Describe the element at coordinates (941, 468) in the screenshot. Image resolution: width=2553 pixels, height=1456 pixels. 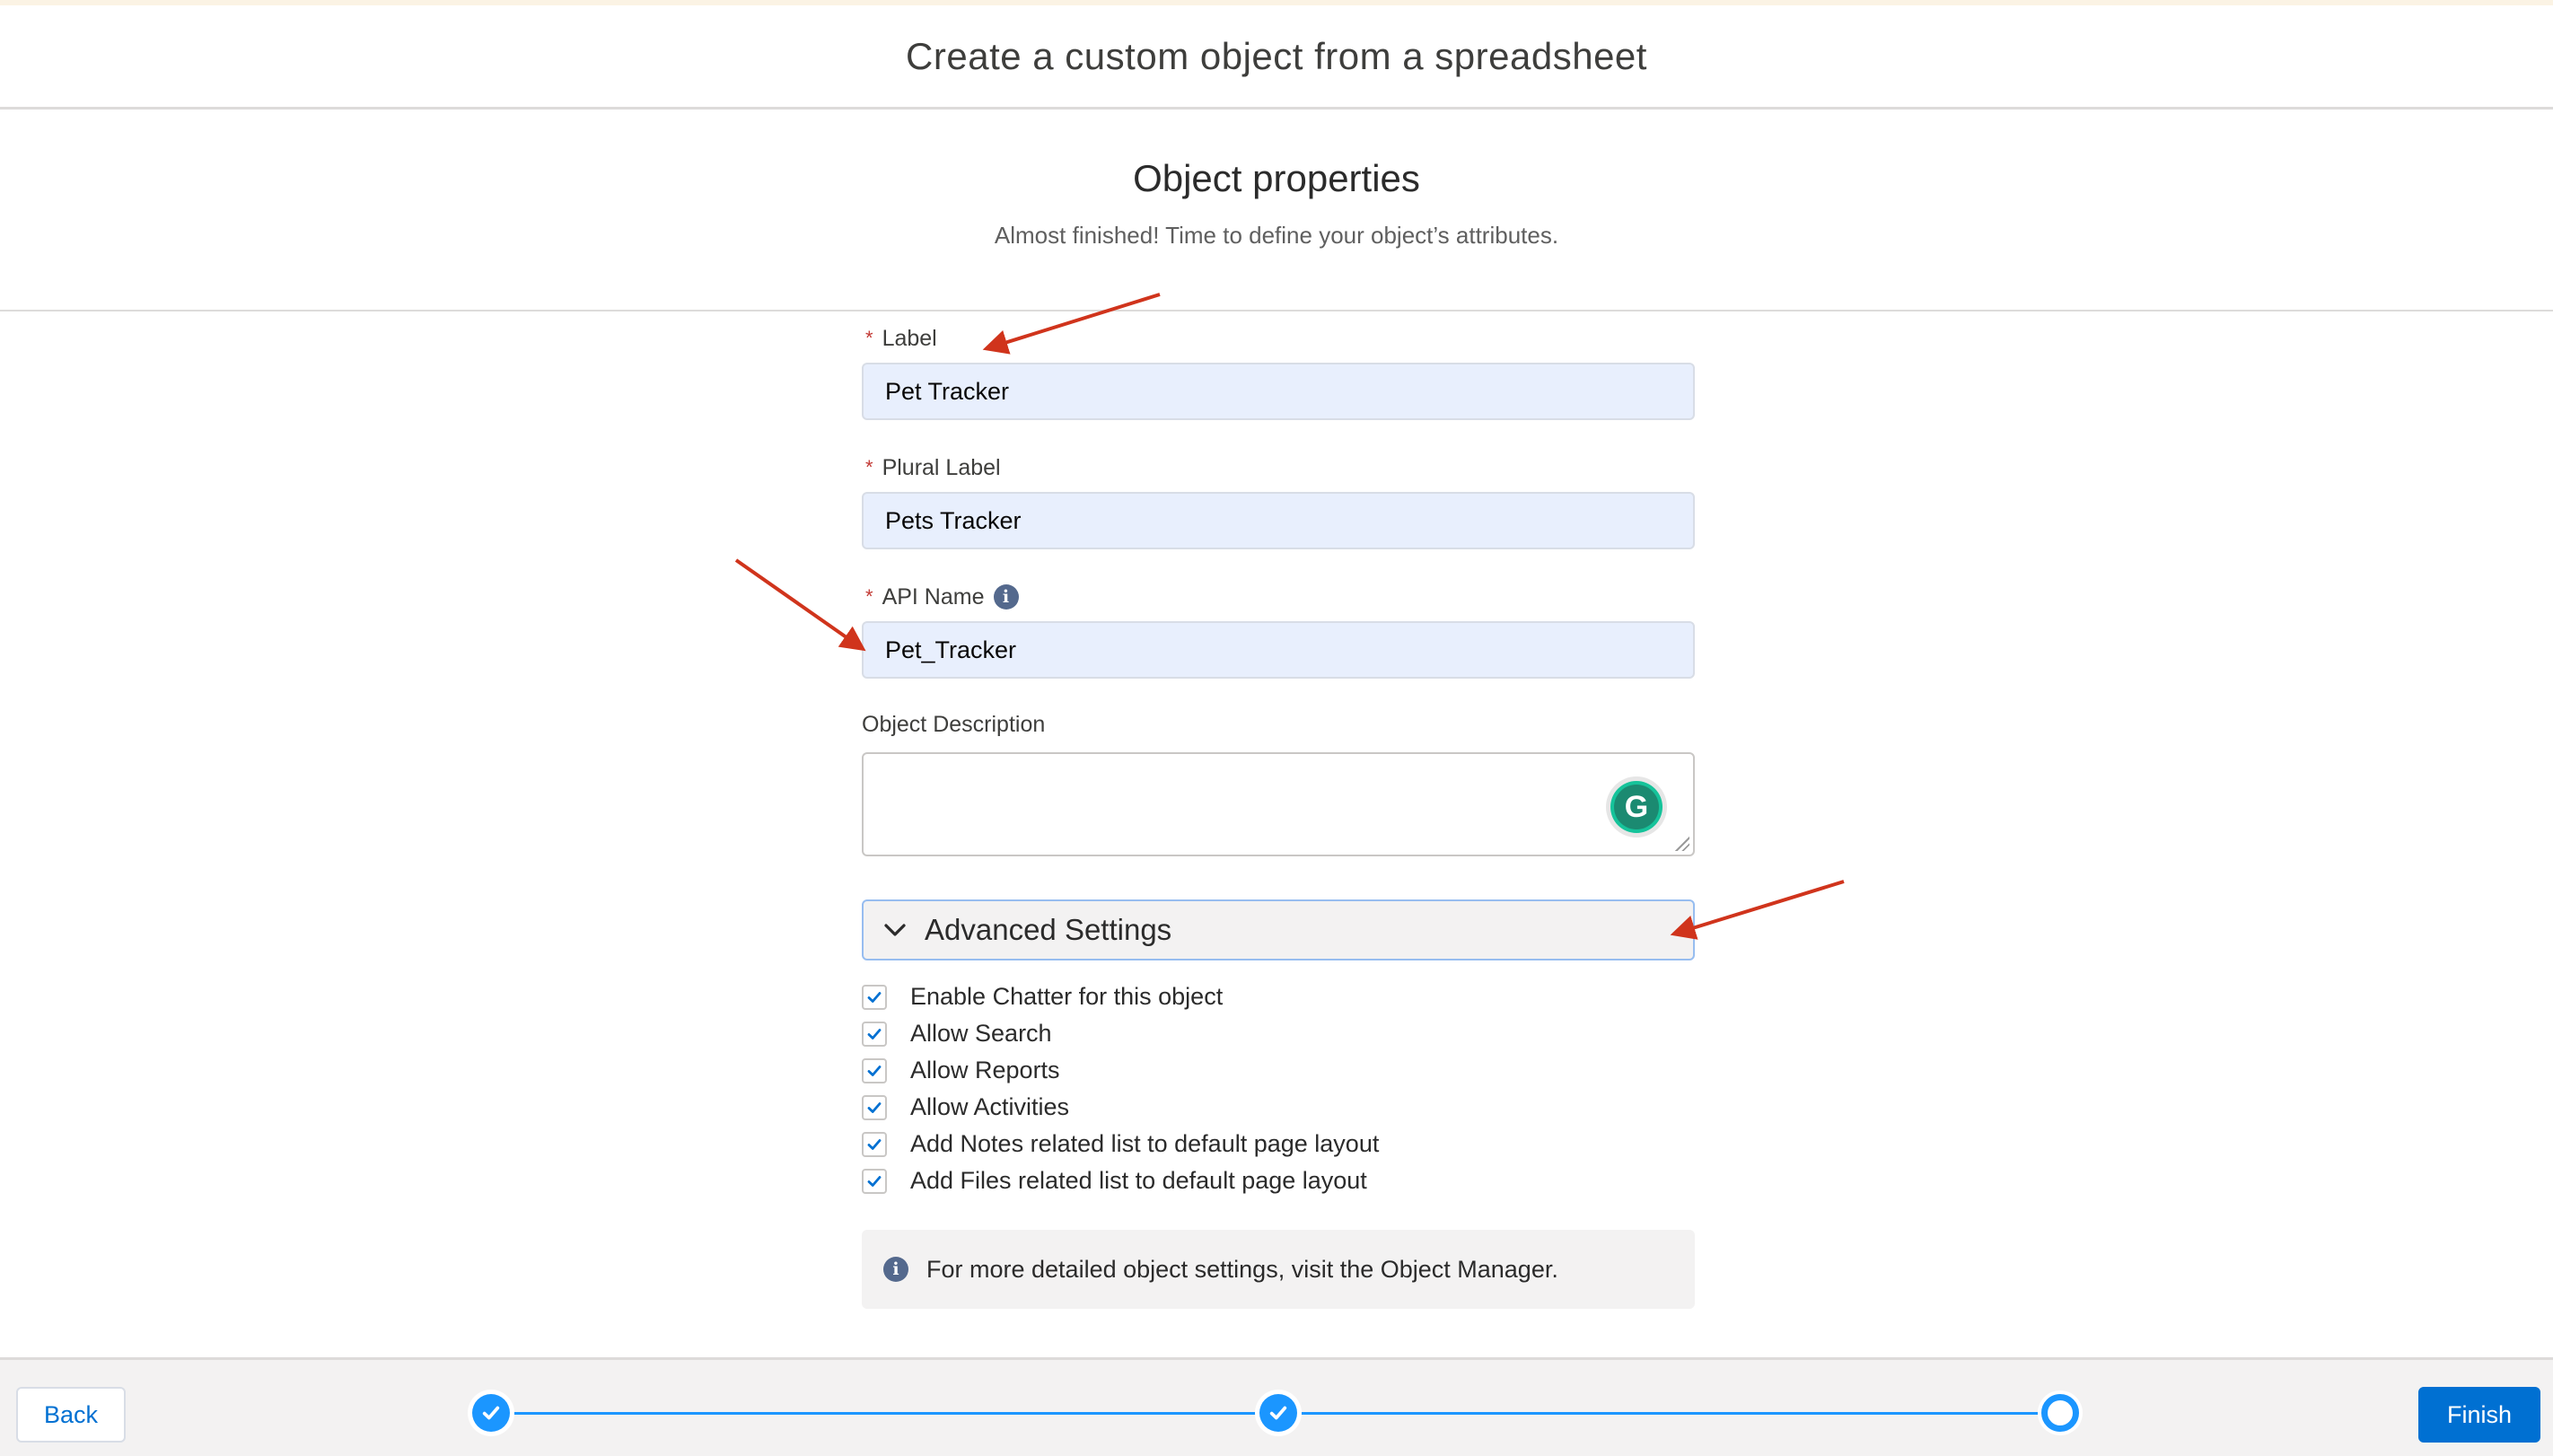
I see `plural-label-field-label-text: Plural Label` at that location.